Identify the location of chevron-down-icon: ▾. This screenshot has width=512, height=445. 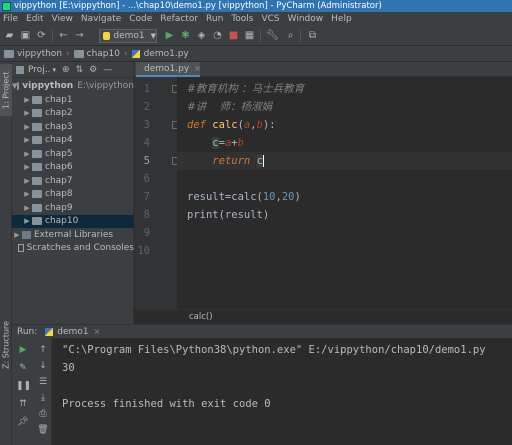
(55, 70).